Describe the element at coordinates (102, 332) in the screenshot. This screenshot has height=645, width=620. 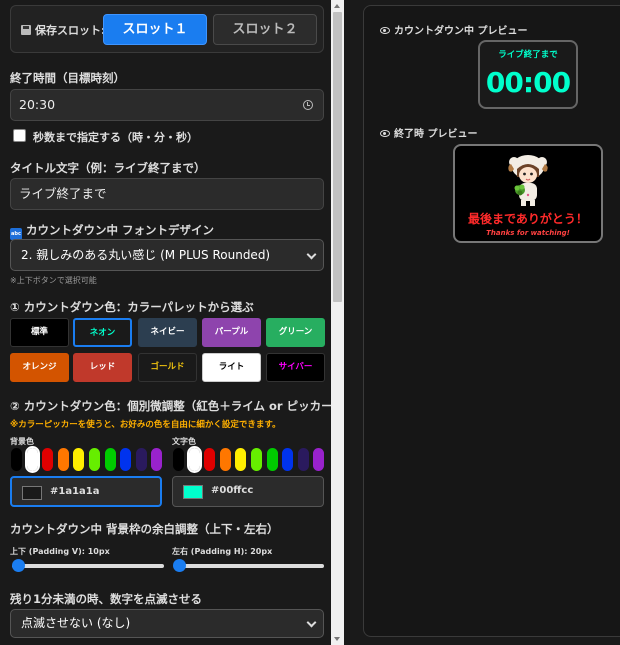
I see `palette-button-neon: ネオン` at that location.